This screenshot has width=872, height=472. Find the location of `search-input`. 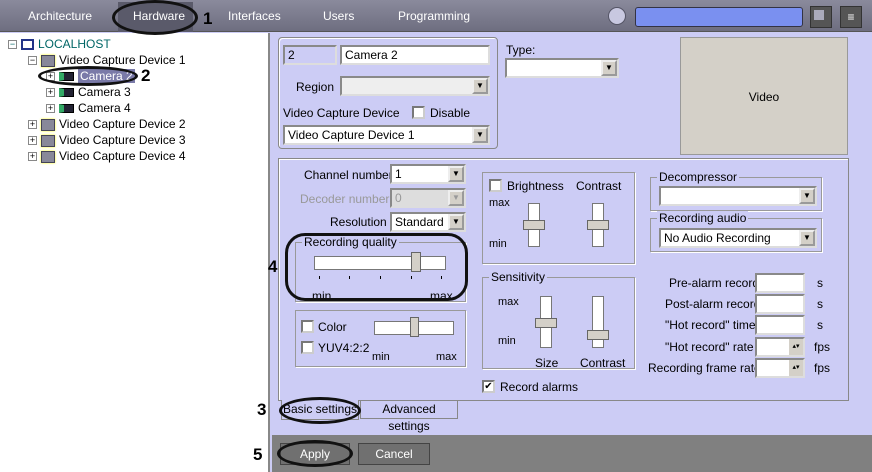

search-input is located at coordinates (719, 17).